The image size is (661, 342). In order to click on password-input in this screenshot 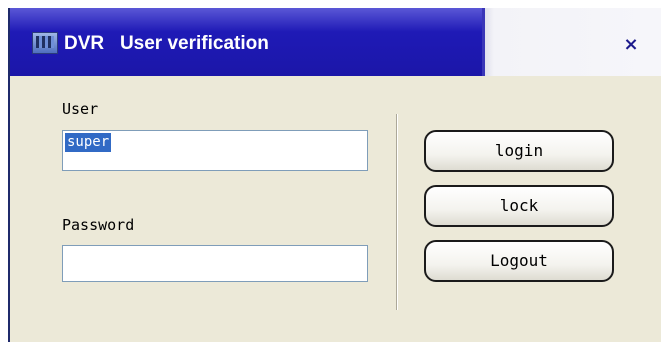, I will do `click(215, 263)`.